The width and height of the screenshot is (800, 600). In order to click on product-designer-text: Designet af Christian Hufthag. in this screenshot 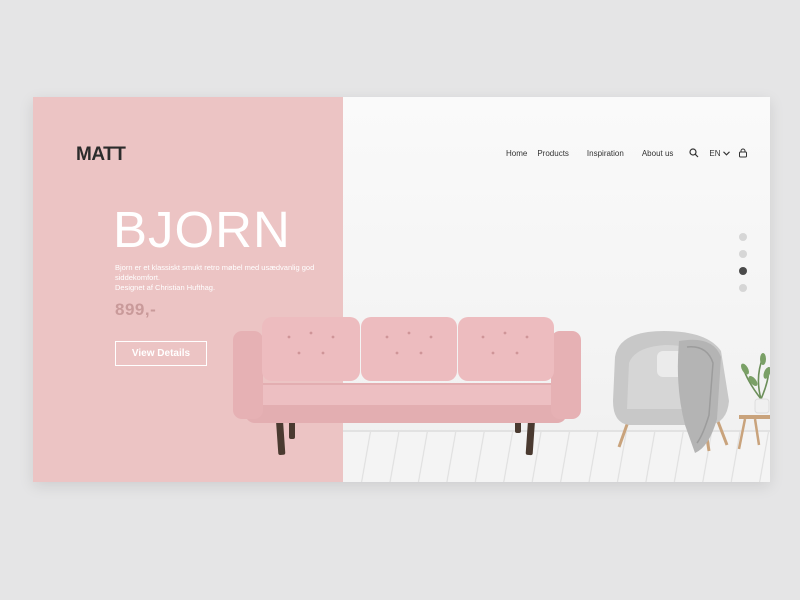, I will do `click(165, 287)`.